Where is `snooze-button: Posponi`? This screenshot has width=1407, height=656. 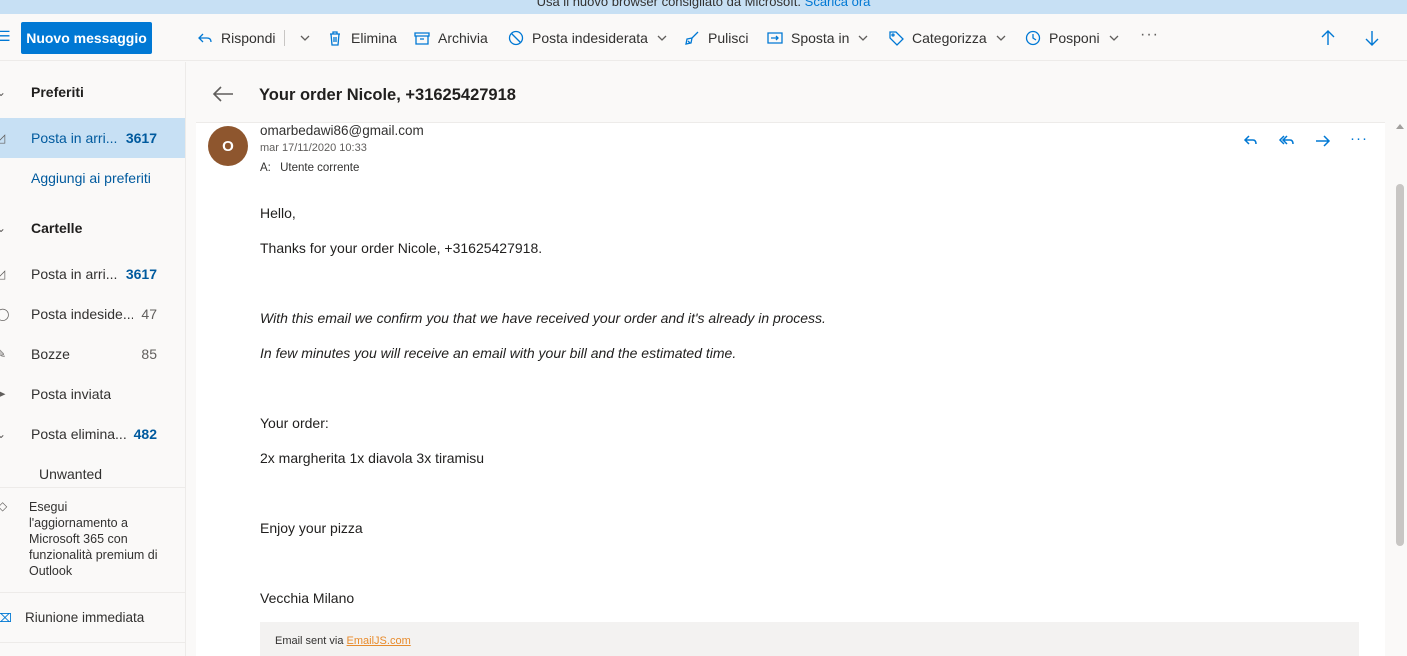 snooze-button: Posponi is located at coordinates (1076, 38).